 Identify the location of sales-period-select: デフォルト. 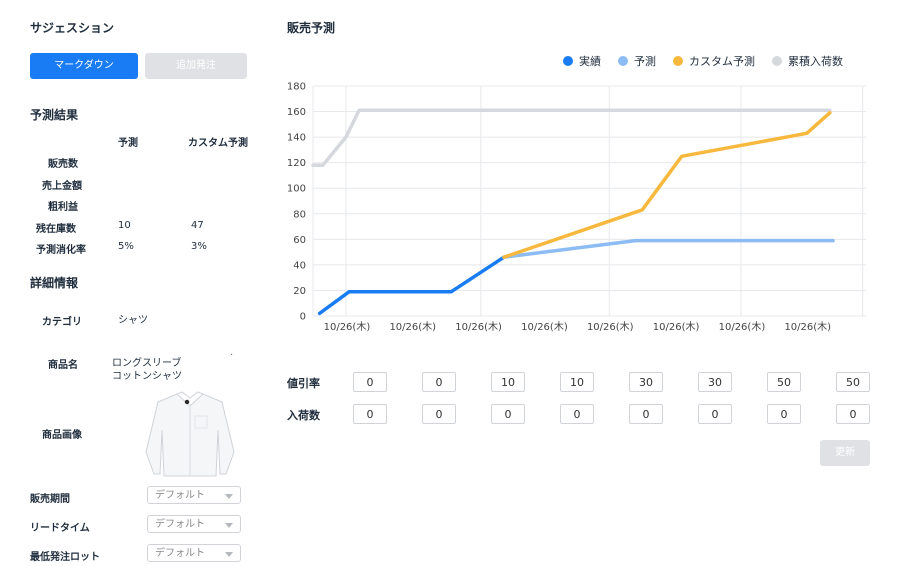
(194, 495).